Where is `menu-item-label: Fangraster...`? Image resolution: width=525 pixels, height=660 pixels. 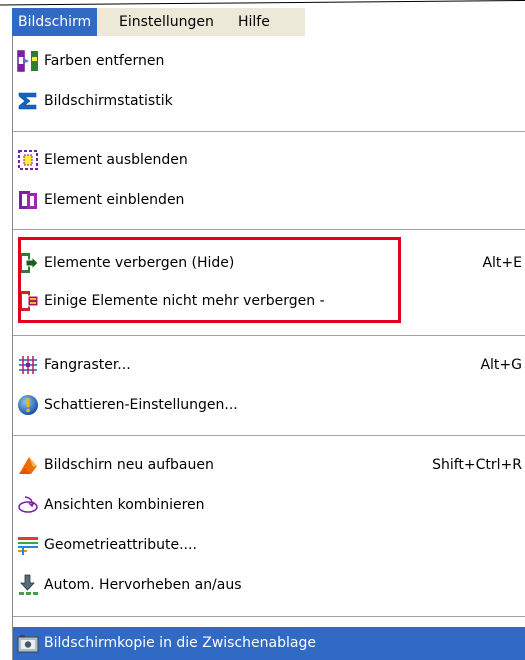 menu-item-label: Fangraster... is located at coordinates (87, 365).